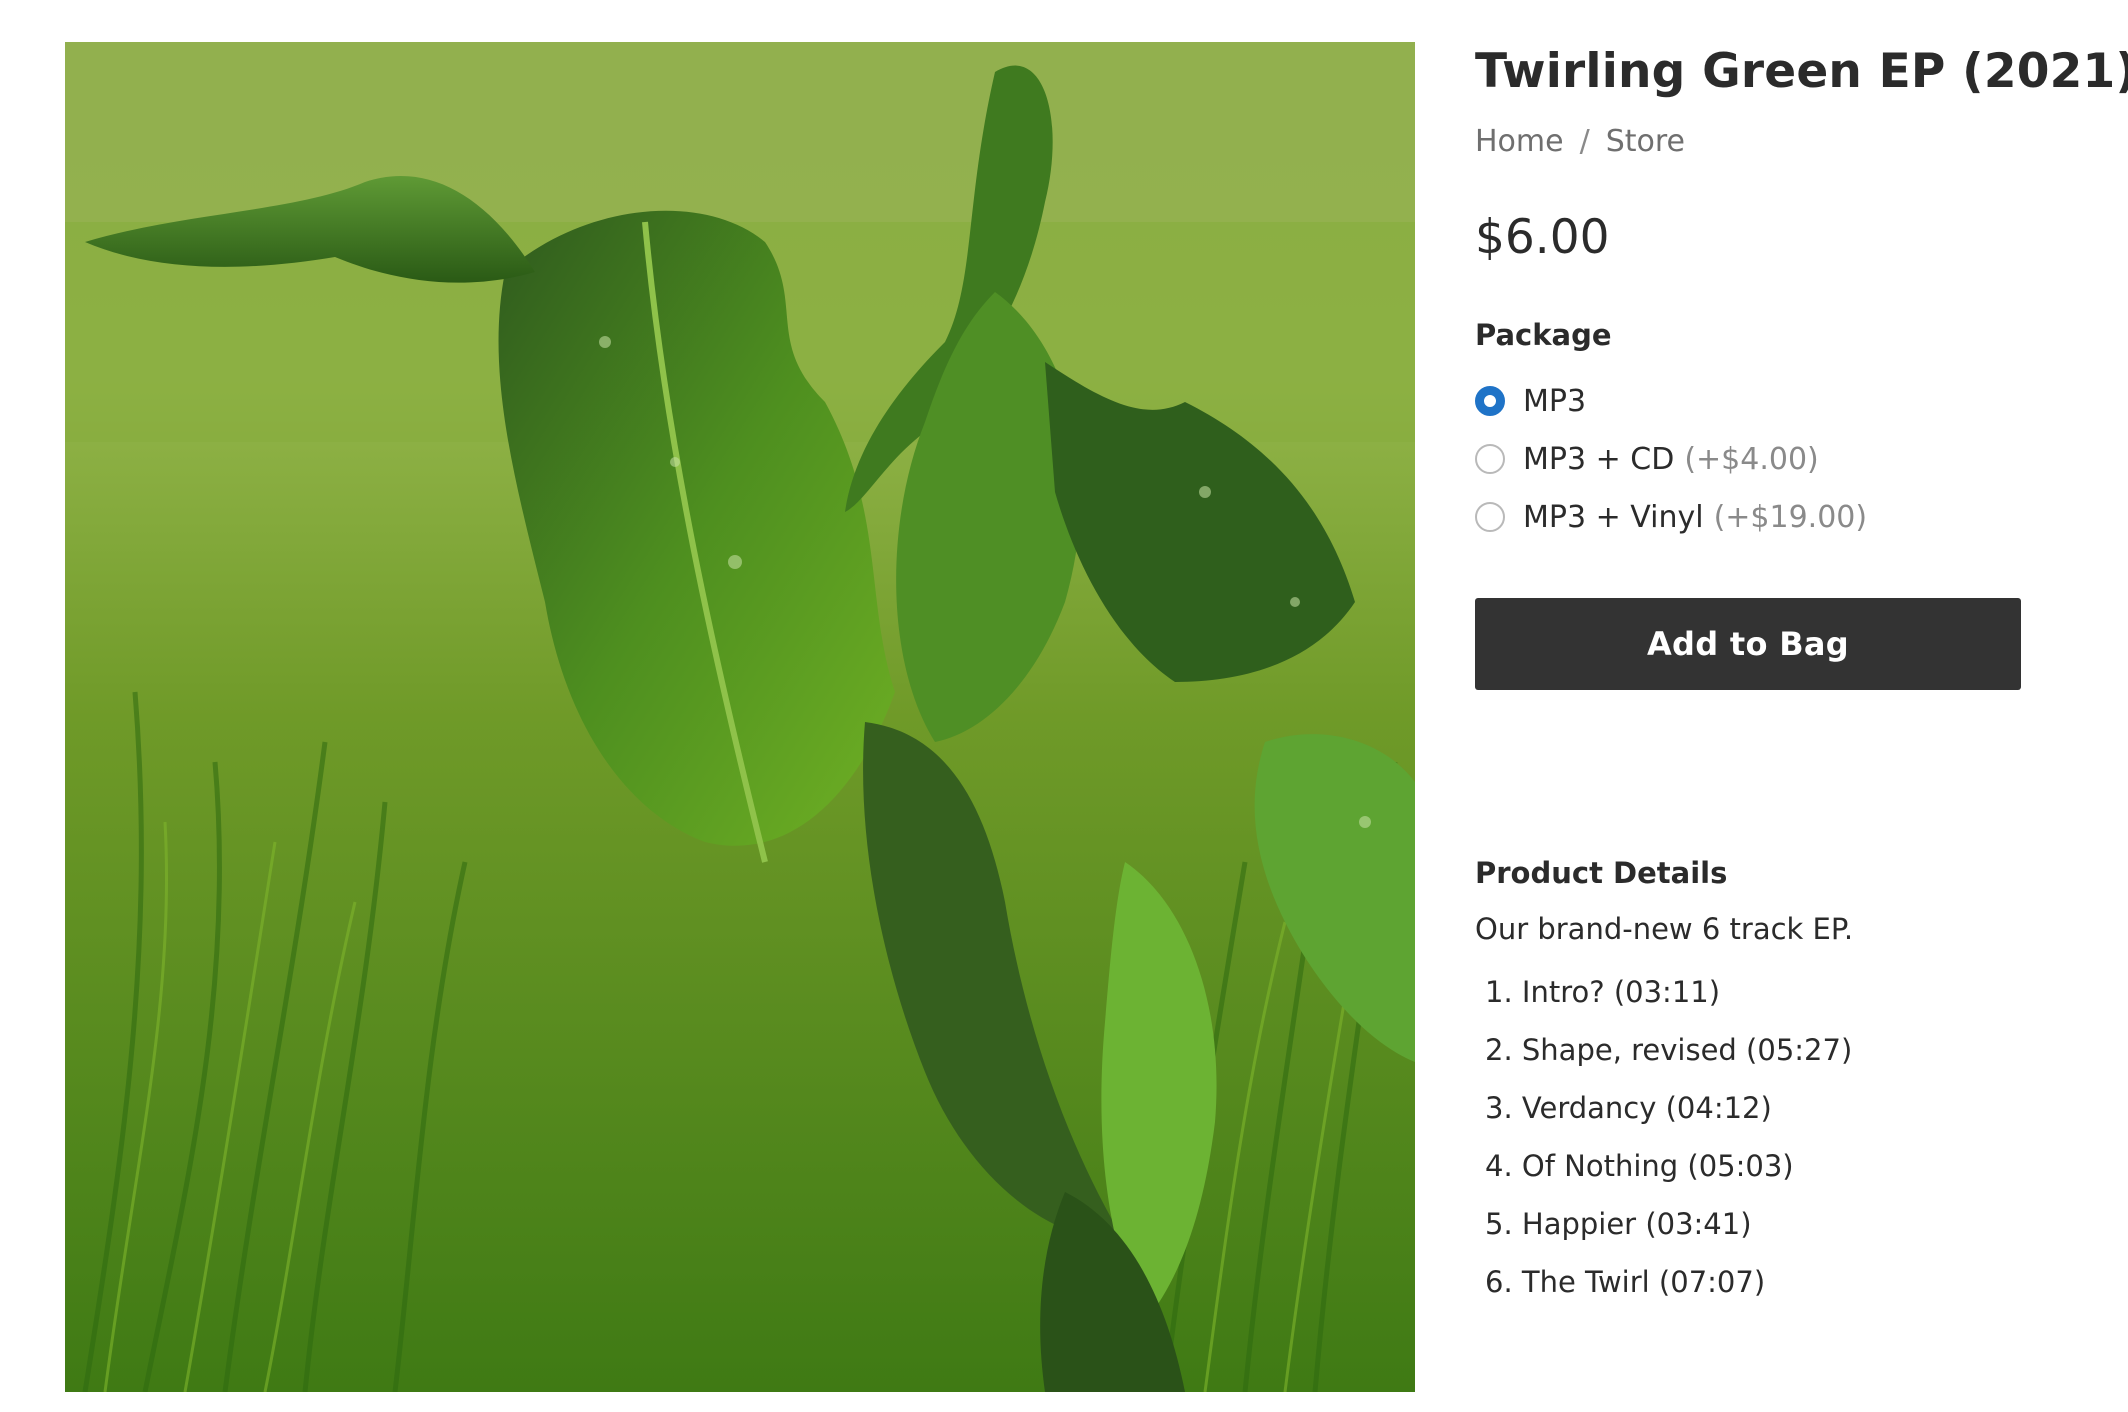  Describe the element at coordinates (1628, 1108) in the screenshot. I see `track-item: 3. Verdancy (04:12)` at that location.